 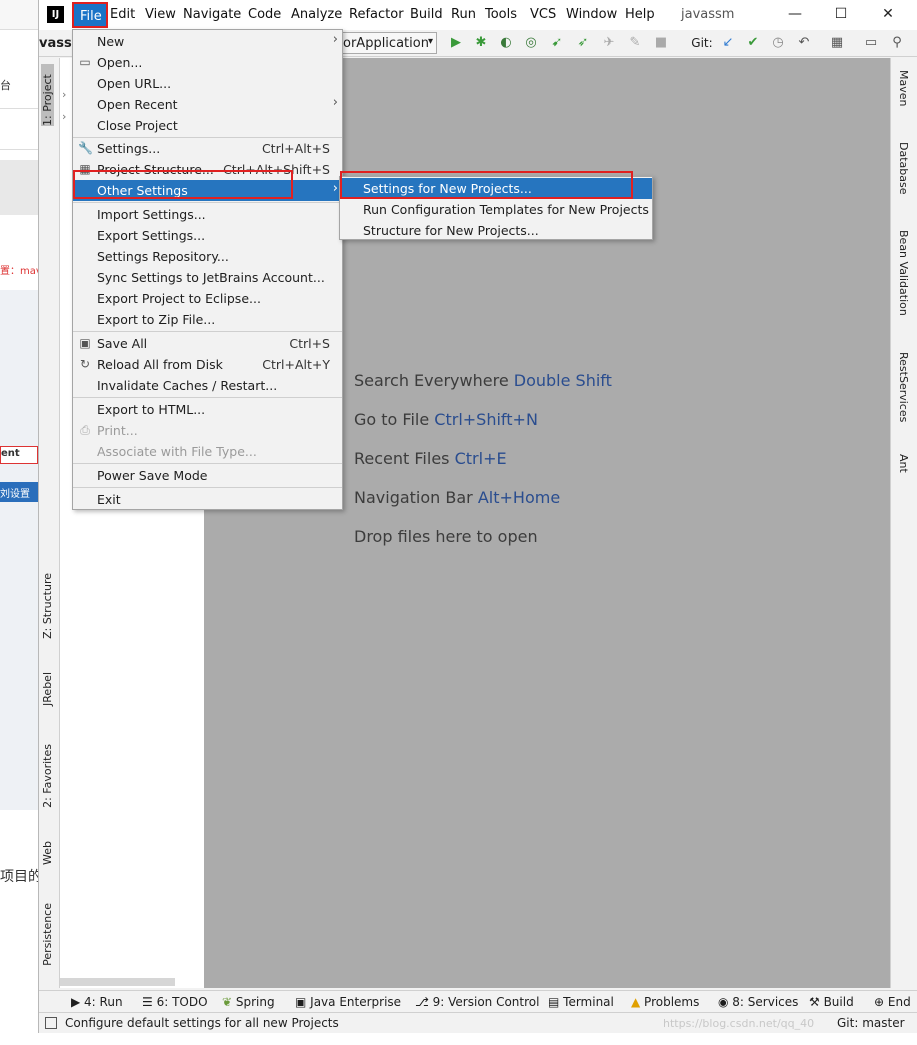 I want to click on list-icon: ☰, so click(x=149, y=1002).